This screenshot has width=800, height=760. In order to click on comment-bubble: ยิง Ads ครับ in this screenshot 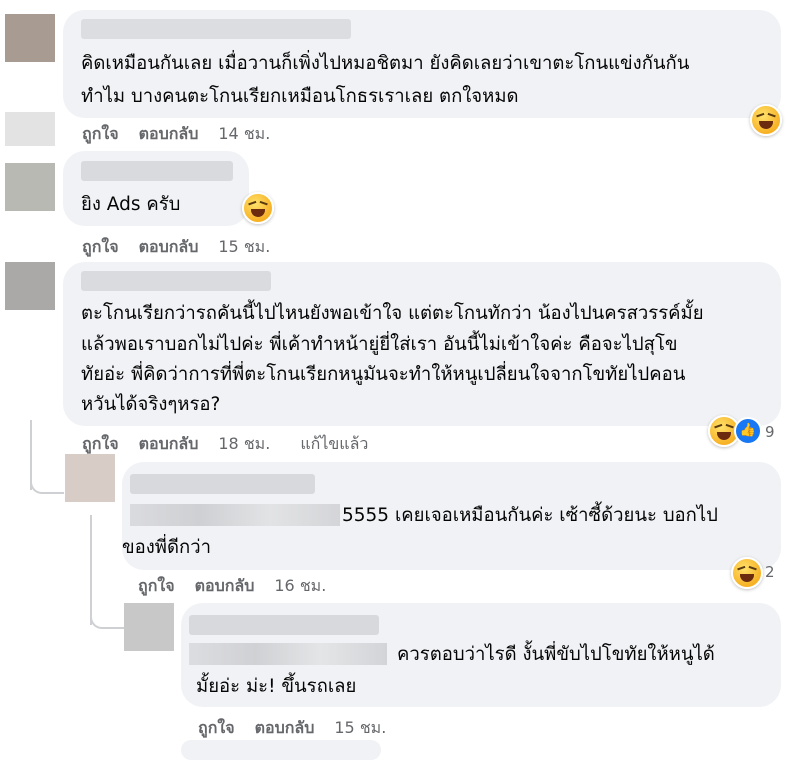, I will do `click(156, 188)`.